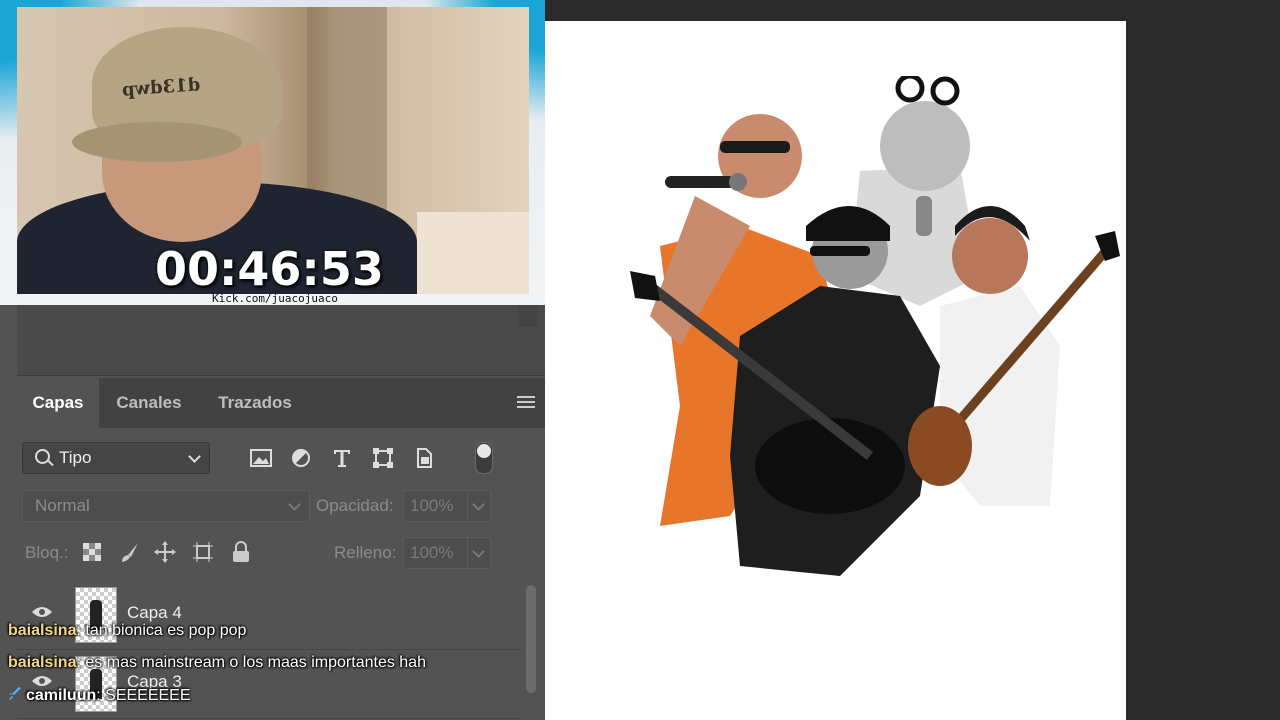 The width and height of the screenshot is (1280, 720). Describe the element at coordinates (47, 552) in the screenshot. I see `lock-label: Bloq.:` at that location.